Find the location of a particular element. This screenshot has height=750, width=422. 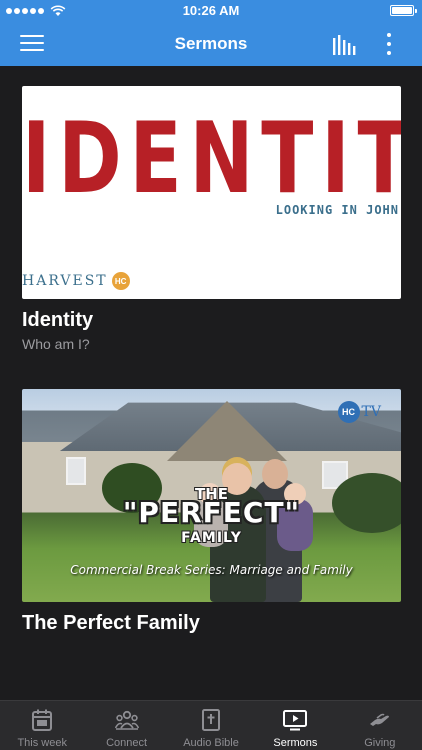

harvest-logo: HARVEST HC is located at coordinates (76, 281).